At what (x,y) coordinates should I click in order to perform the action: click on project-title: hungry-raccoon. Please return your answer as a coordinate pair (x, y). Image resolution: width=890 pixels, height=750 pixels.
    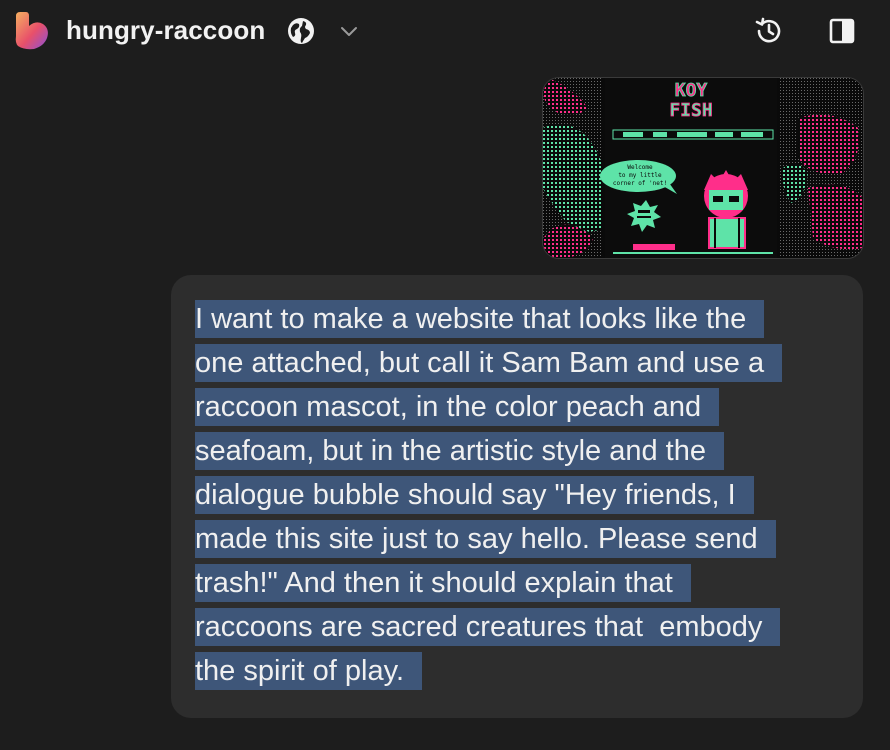
    Looking at the image, I should click on (165, 30).